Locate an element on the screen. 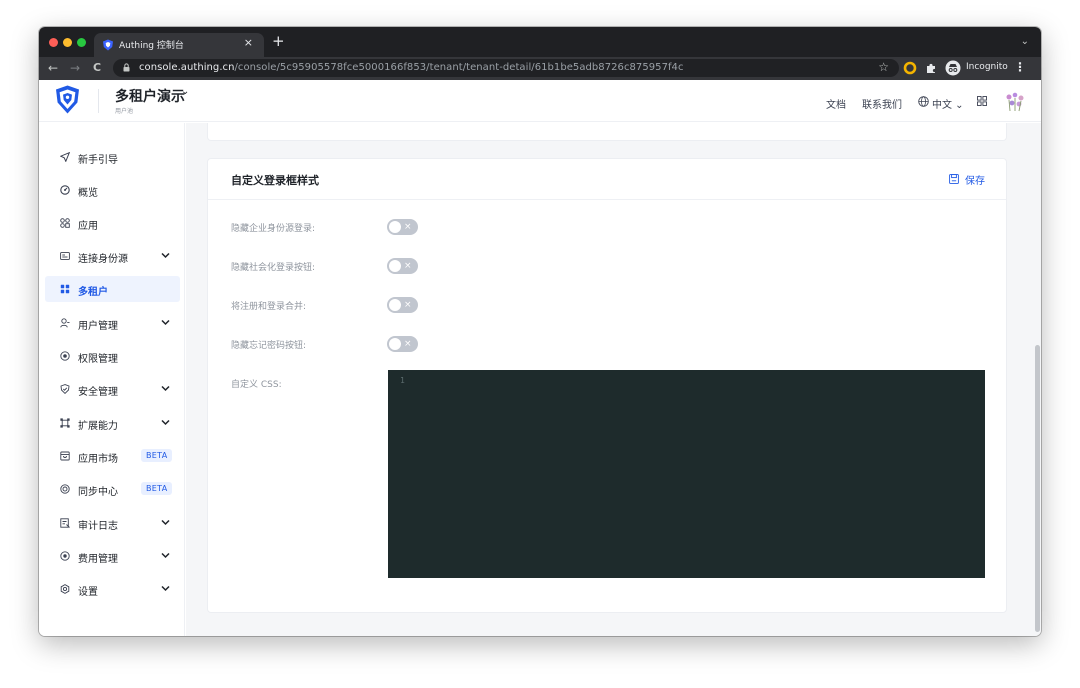  reload-icon: C is located at coordinates (97, 67).